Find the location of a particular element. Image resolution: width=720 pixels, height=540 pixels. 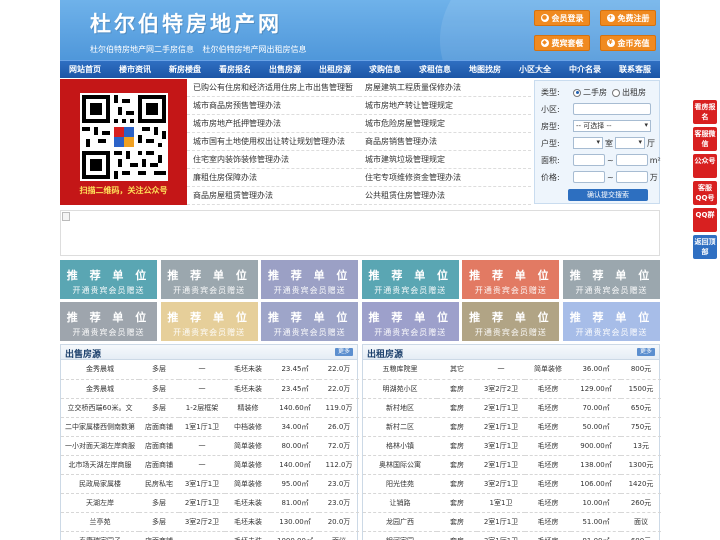

table-row: 新村地区 套房 2室1厅1卫 毛坯房 70.00㎡ 650元 is located at coordinates (512, 408).